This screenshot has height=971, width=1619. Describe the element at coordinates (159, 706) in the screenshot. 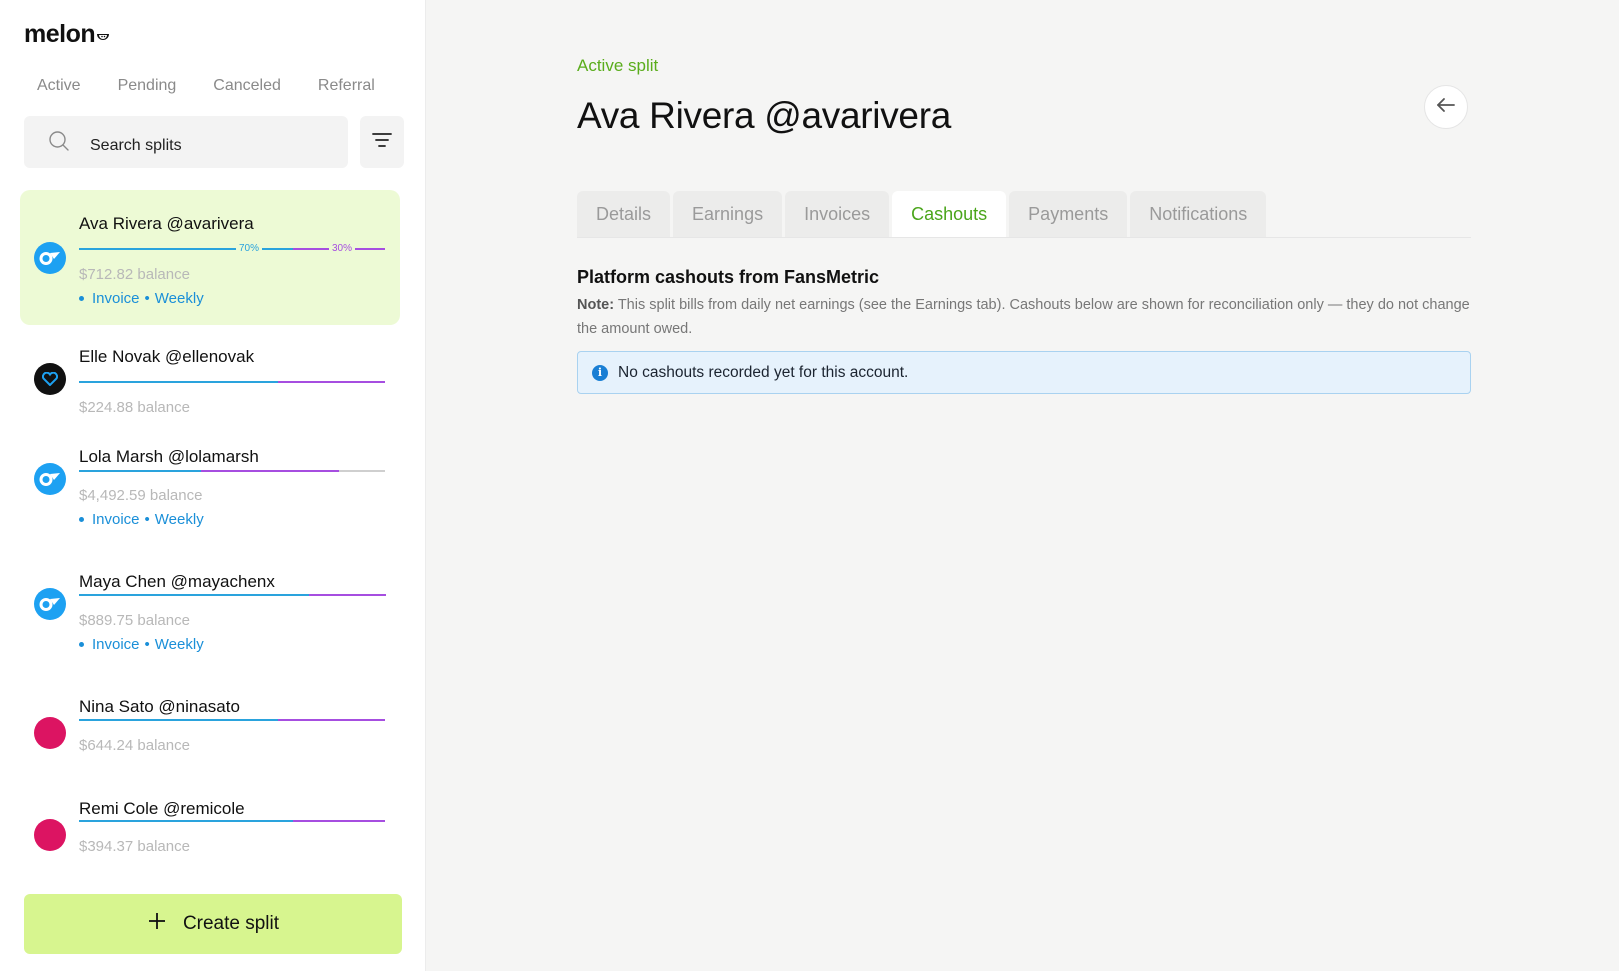

I see `split-name: Nina Sato @ninasato` at that location.